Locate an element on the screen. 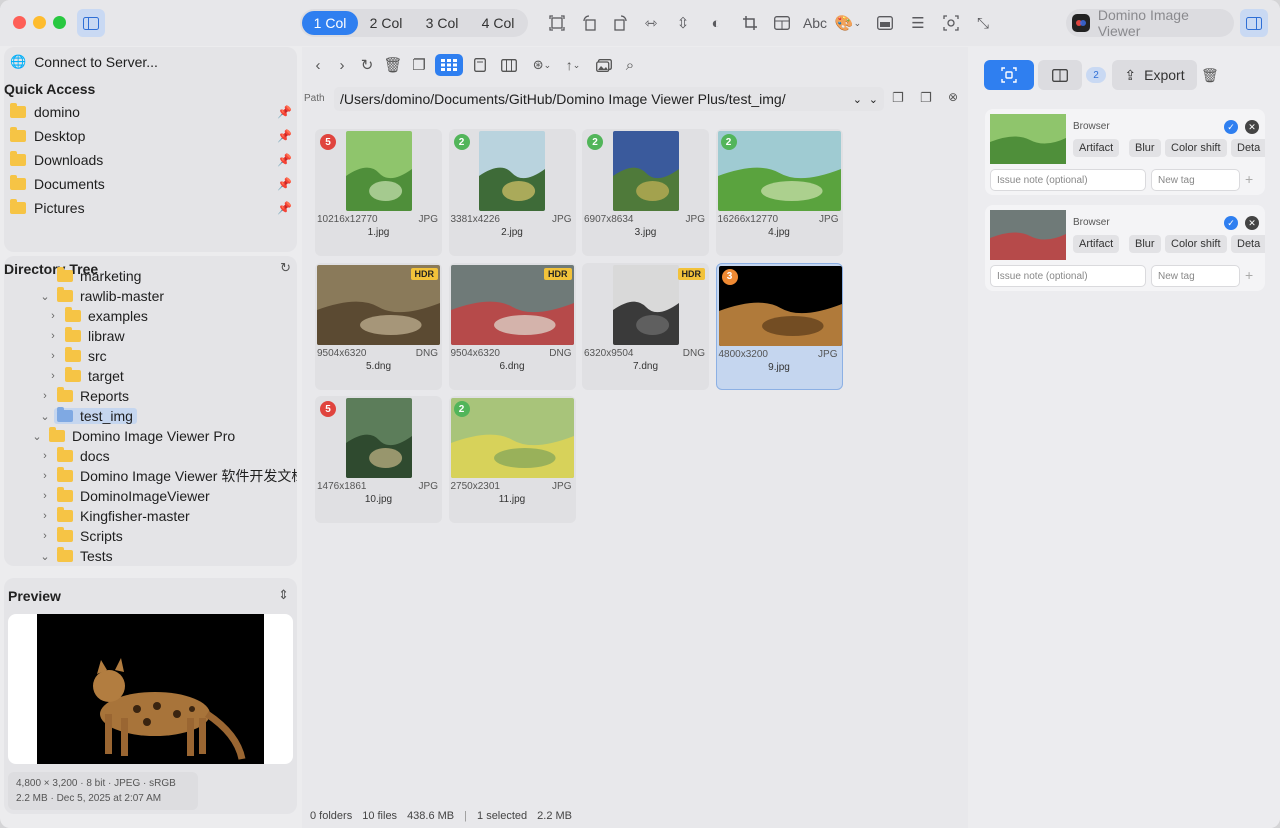  remove-icon: ✕ is located at coordinates (1252, 127).